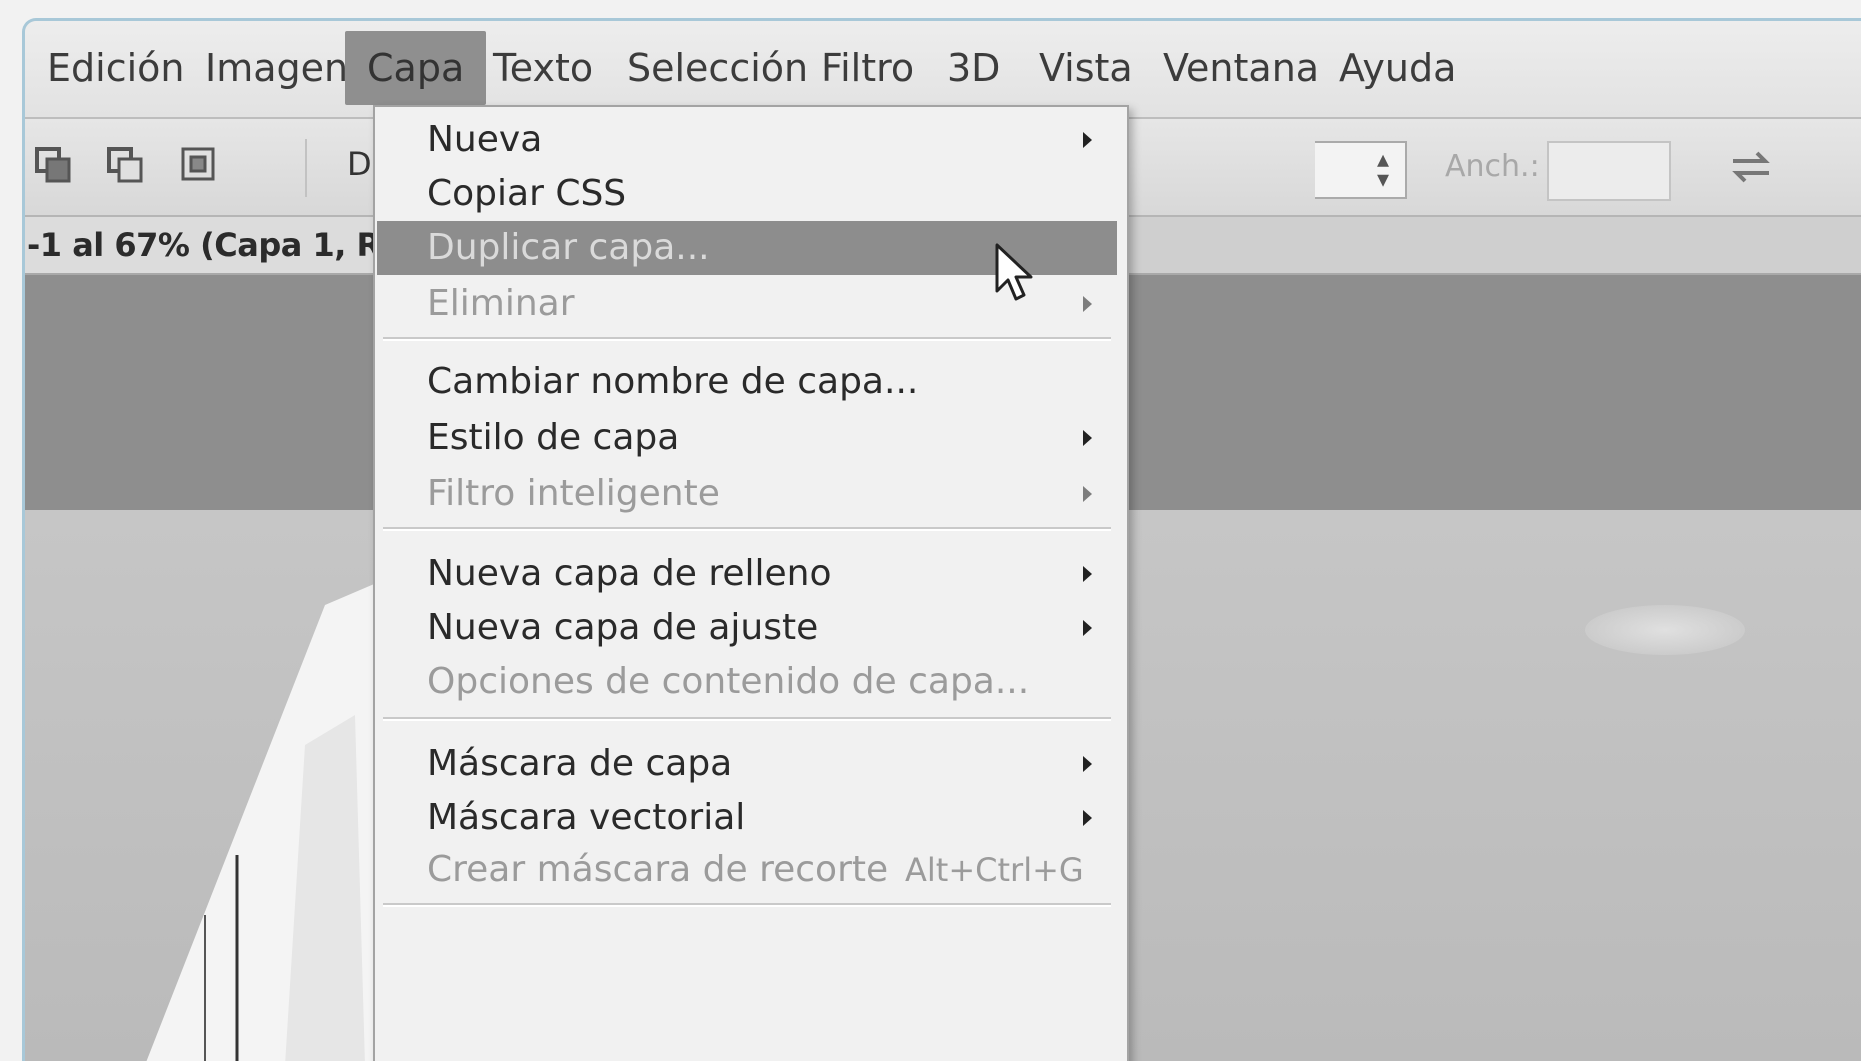  What do you see at coordinates (994, 870) in the screenshot?
I see `menu-item-shortcut: Alt+Ctrl+G` at bounding box center [994, 870].